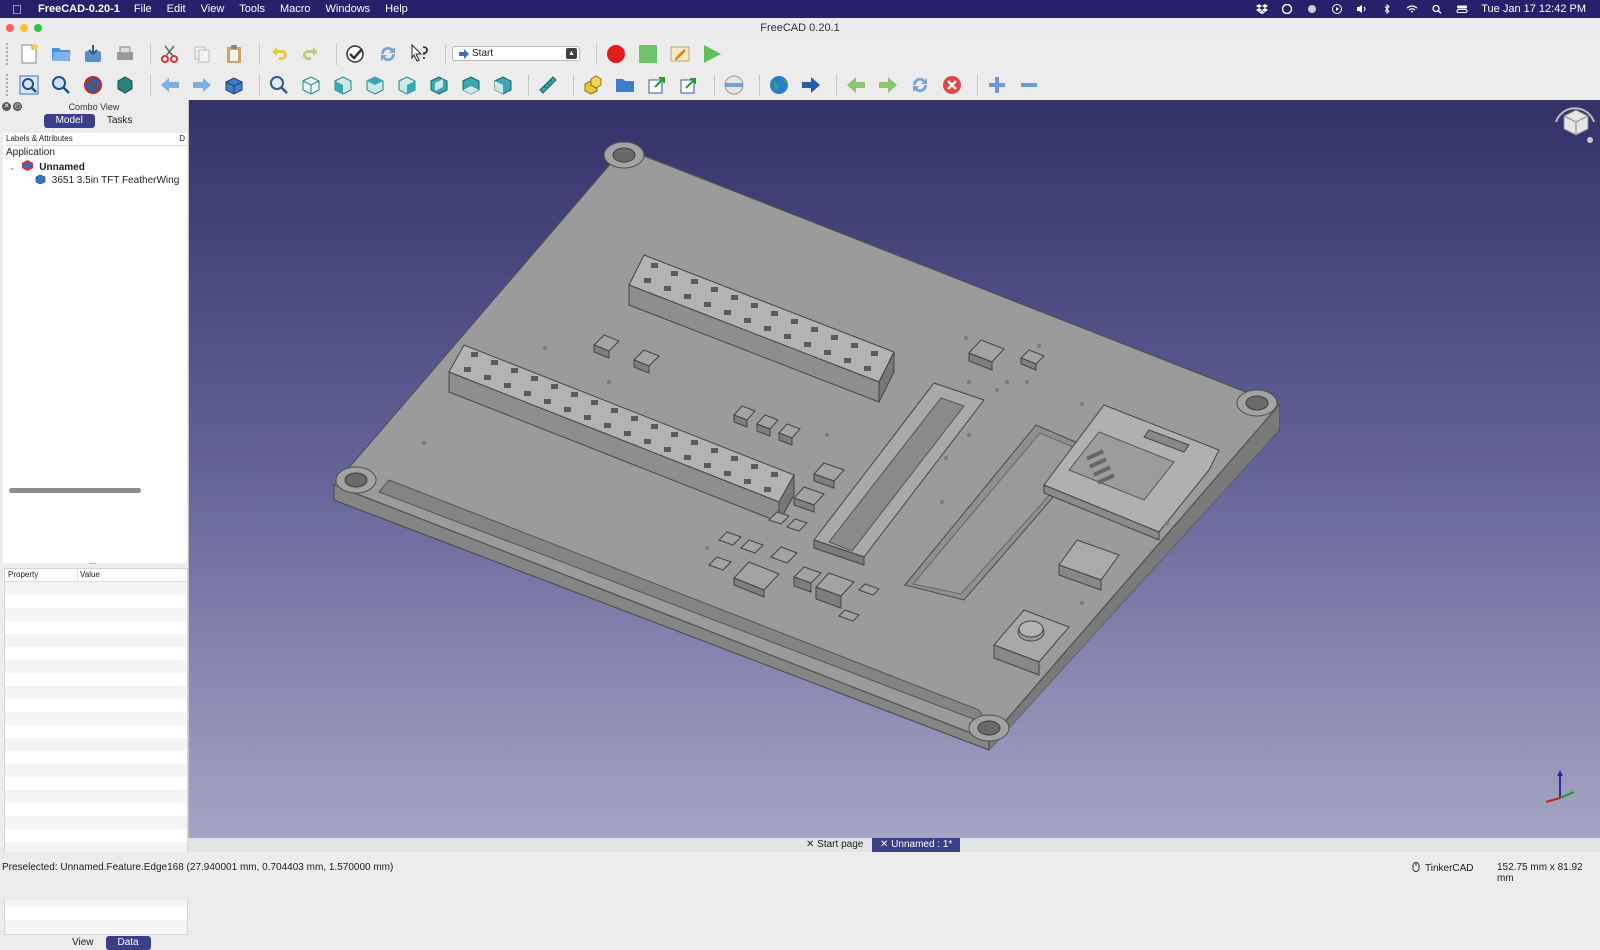 The width and height of the screenshot is (1600, 950). What do you see at coordinates (343, 85) in the screenshot?
I see `view-front-button` at bounding box center [343, 85].